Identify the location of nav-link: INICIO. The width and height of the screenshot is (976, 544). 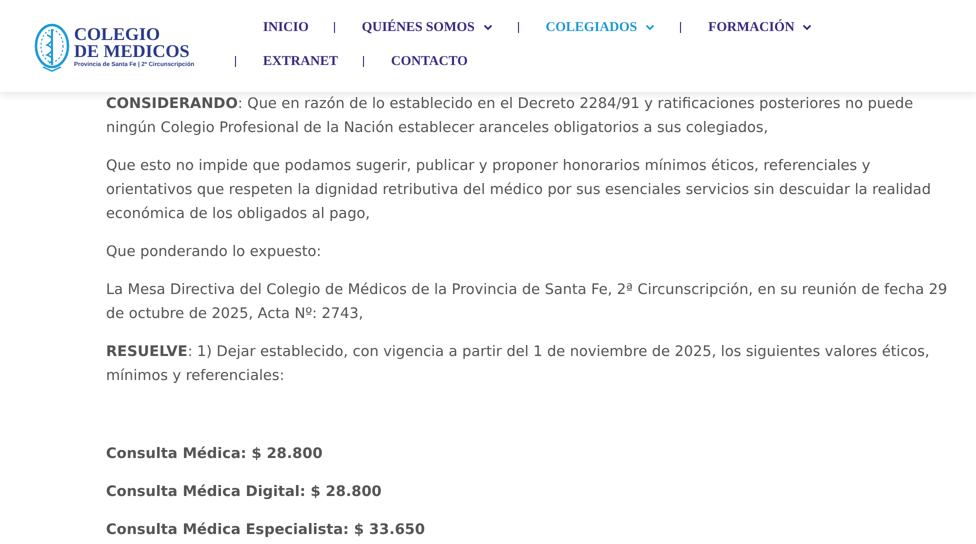
(286, 27).